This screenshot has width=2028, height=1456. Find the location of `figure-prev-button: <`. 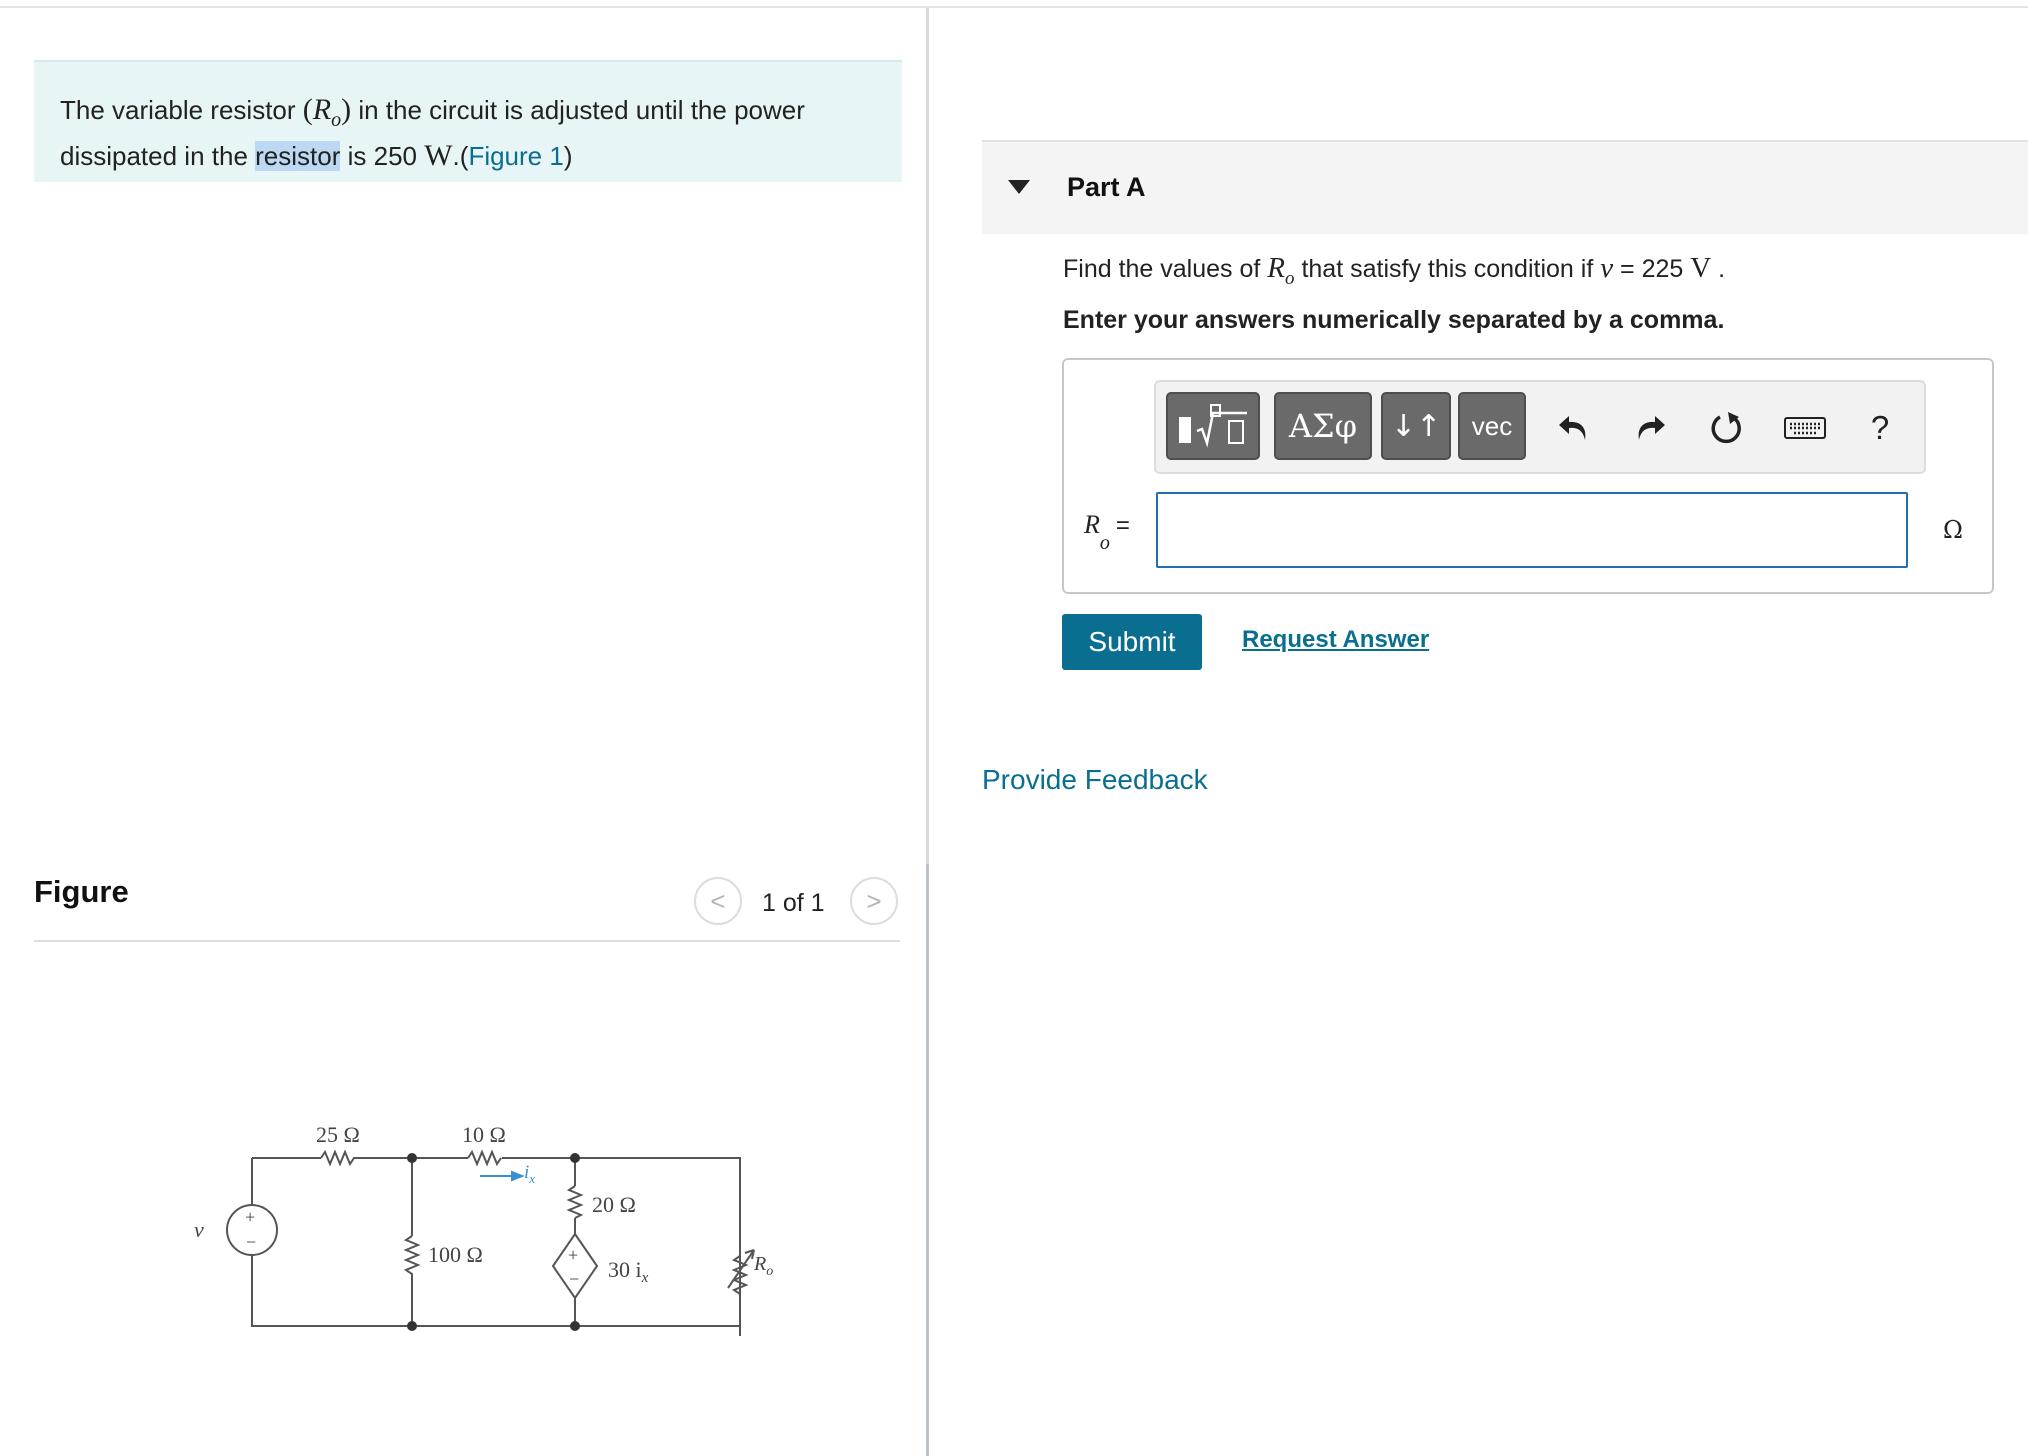

figure-prev-button: < is located at coordinates (718, 901).